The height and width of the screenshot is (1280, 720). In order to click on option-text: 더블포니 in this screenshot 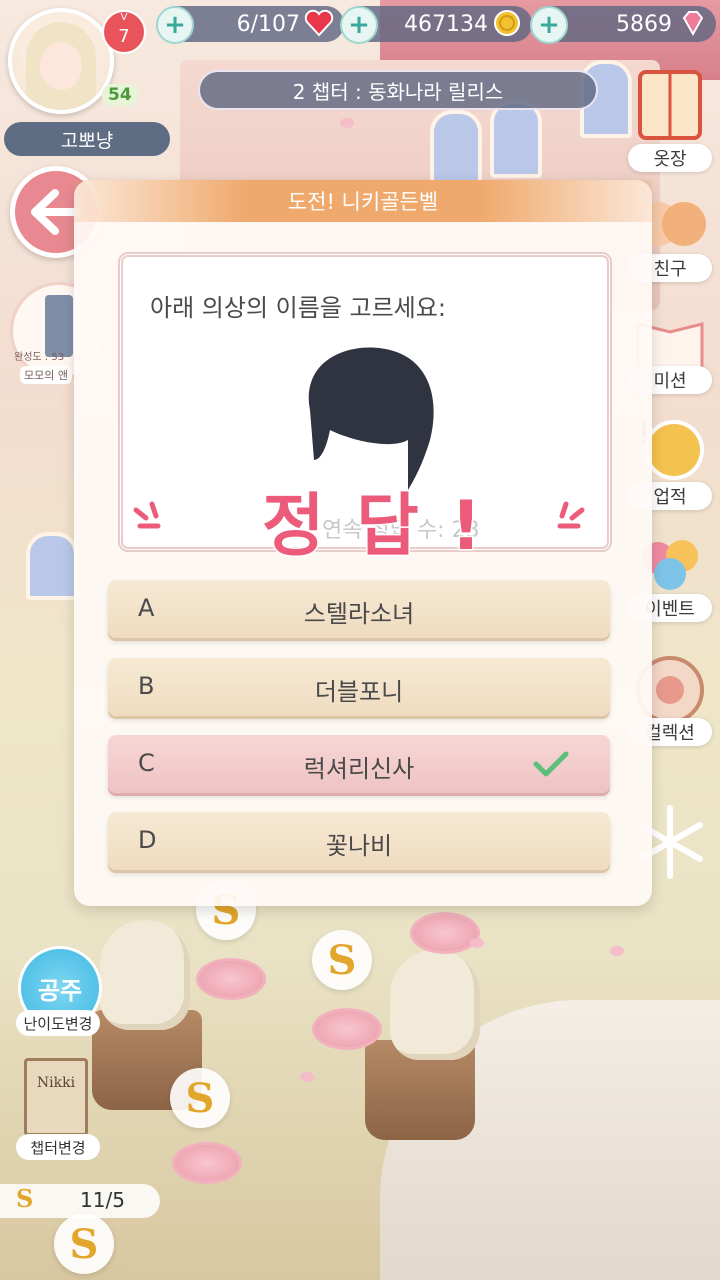, I will do `click(359, 692)`.